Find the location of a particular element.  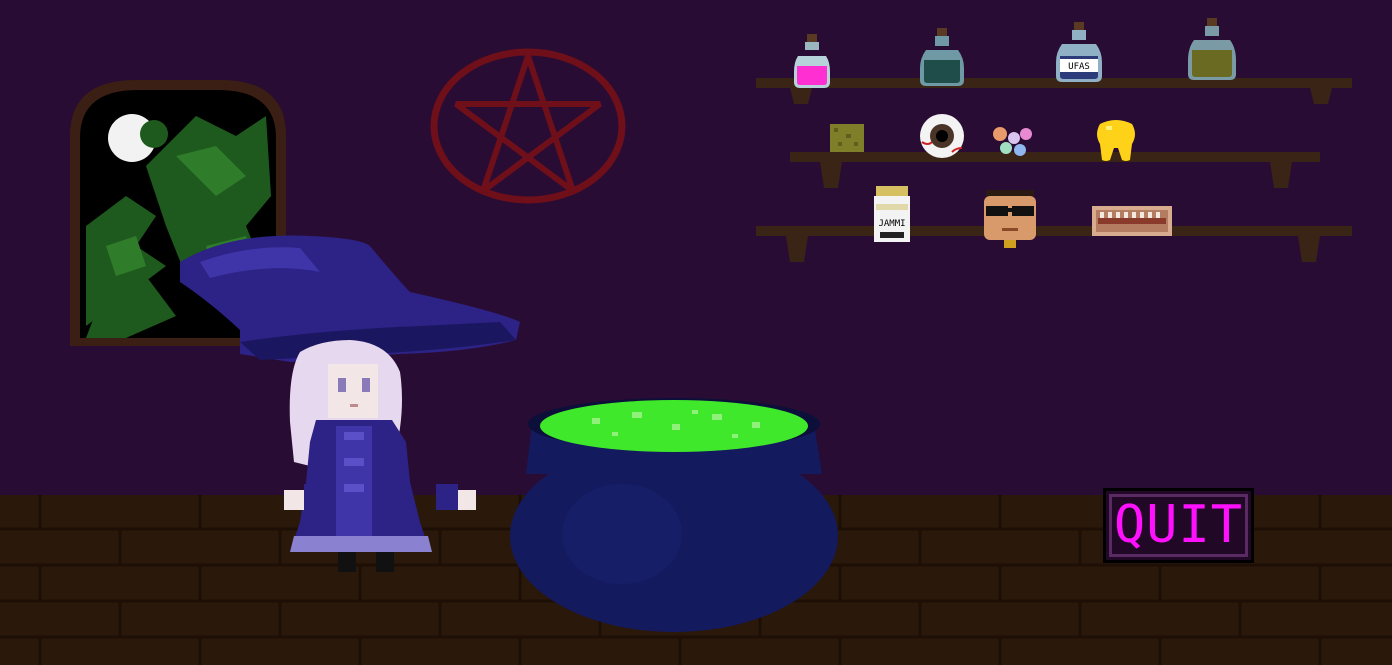

witch-character is located at coordinates (350, 402).